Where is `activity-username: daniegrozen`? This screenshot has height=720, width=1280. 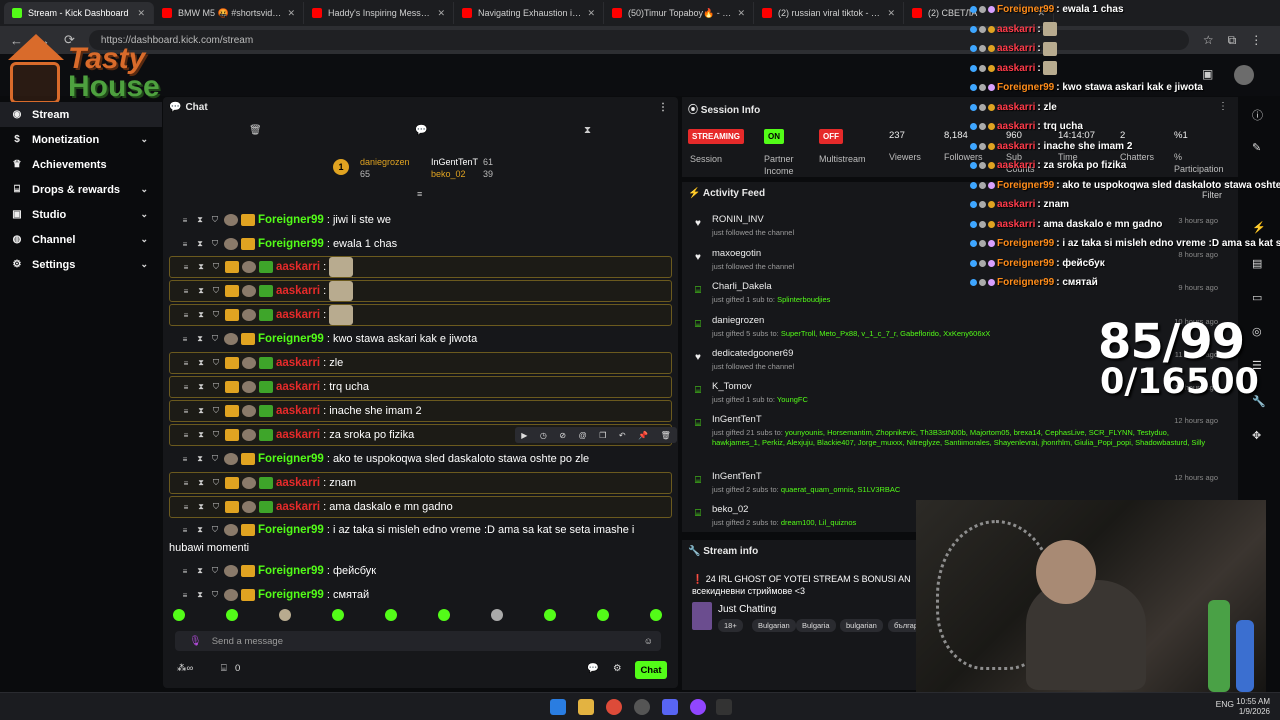
activity-username: daniegrozen is located at coordinates (738, 320).